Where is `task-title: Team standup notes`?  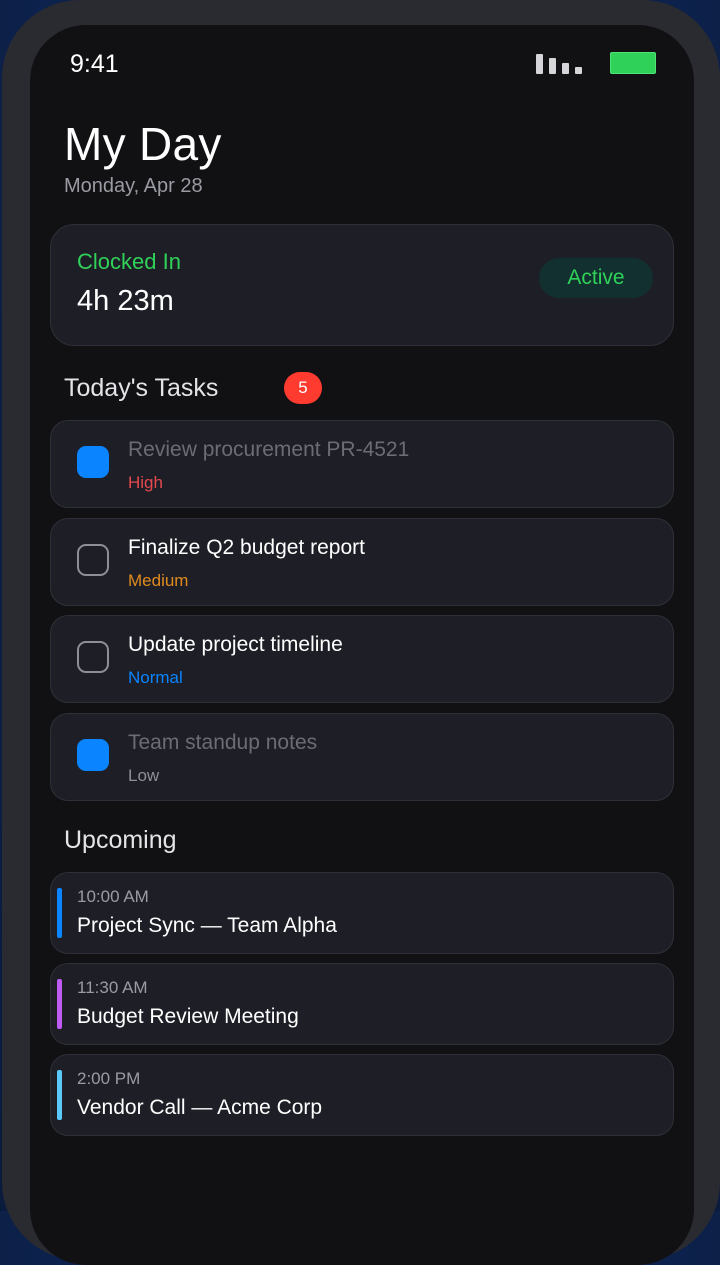 task-title: Team standup notes is located at coordinates (223, 742).